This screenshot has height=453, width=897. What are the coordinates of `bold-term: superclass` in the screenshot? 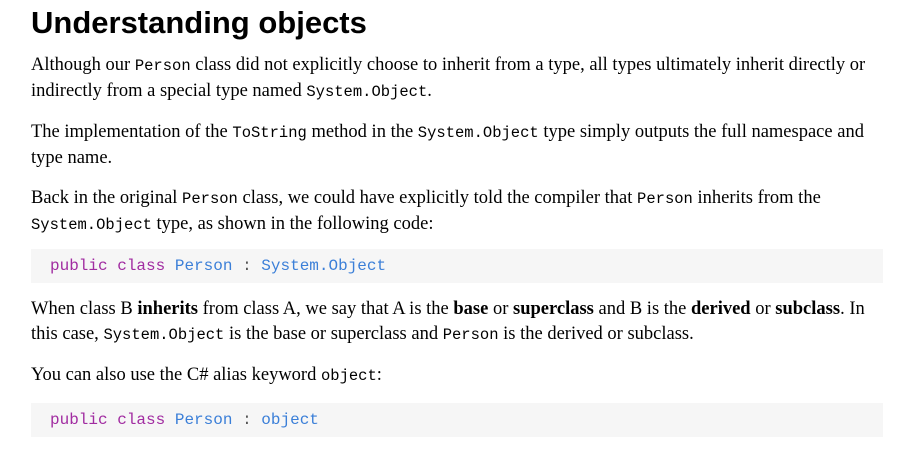 It's located at (553, 309).